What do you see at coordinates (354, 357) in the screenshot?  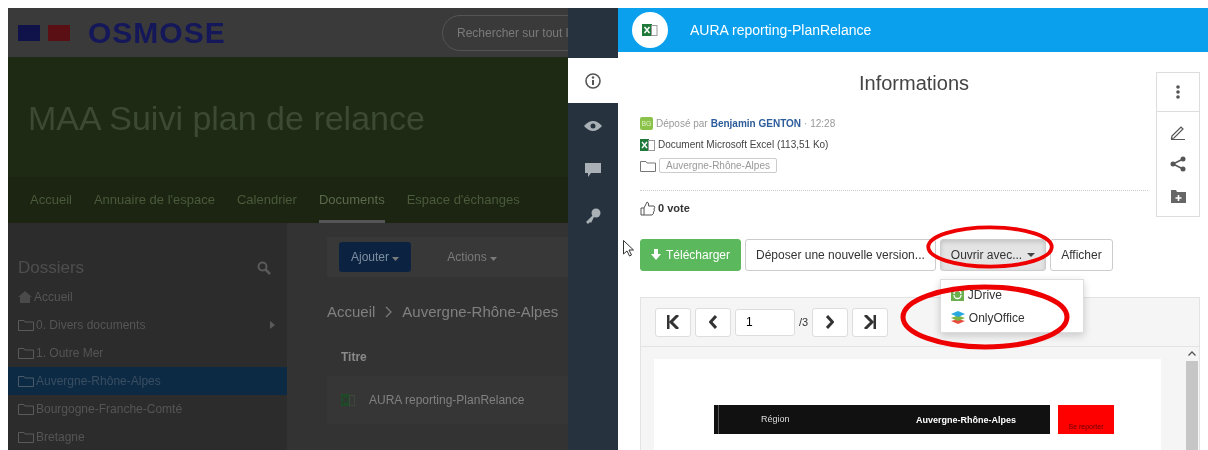 I see `column-header: Titre` at bounding box center [354, 357].